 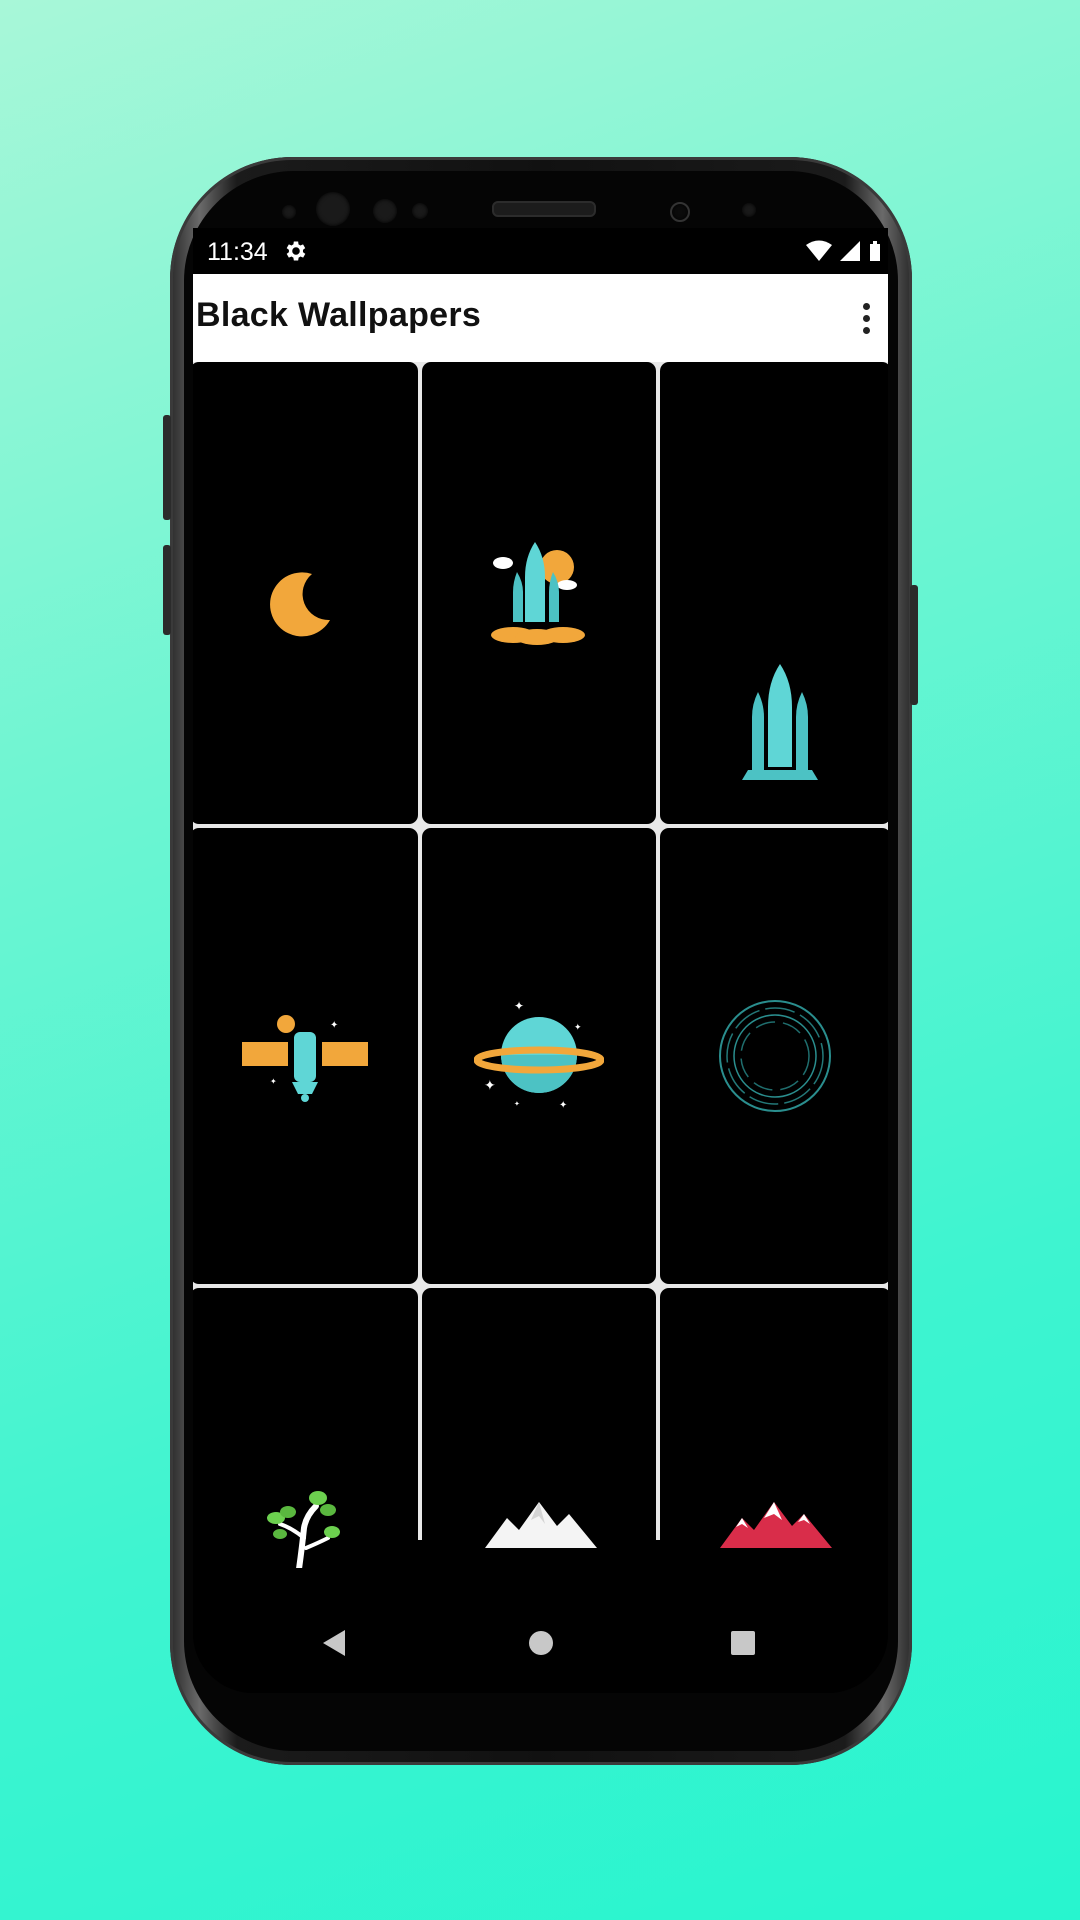 I want to click on wallpaper-tile-sapling, so click(x=305, y=1428).